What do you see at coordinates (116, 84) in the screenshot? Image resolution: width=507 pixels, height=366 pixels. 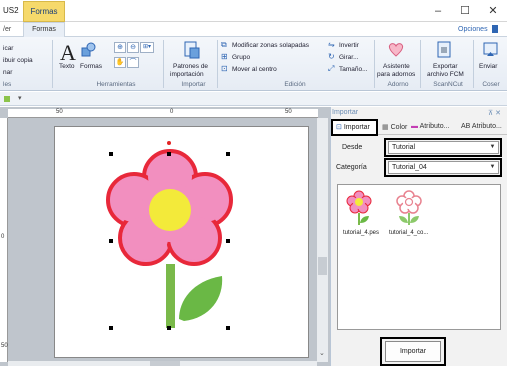 I see `herramientas-group-label: Herramientas` at bounding box center [116, 84].